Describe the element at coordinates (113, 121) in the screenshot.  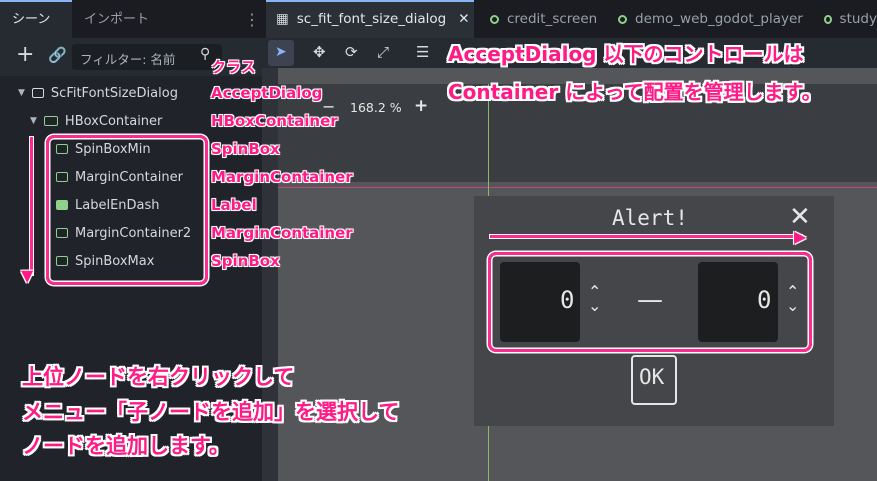
I see `tree-item-label: HBoxContainer` at that location.